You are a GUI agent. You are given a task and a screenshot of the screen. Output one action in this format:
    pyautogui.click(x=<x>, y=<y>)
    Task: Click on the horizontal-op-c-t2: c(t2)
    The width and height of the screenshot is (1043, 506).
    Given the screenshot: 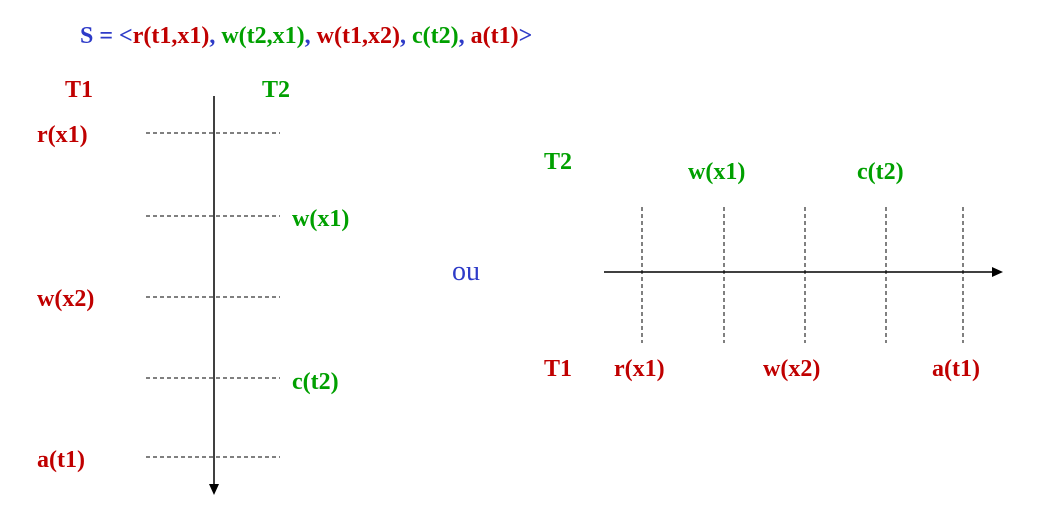 What is the action you would take?
    pyautogui.click(x=880, y=172)
    